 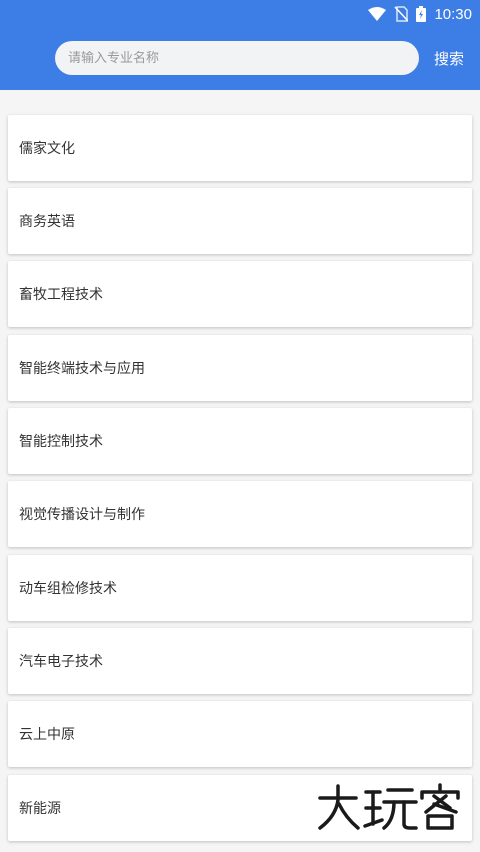 I want to click on list-item-confucian-culture: 儒家文化, so click(x=240, y=148).